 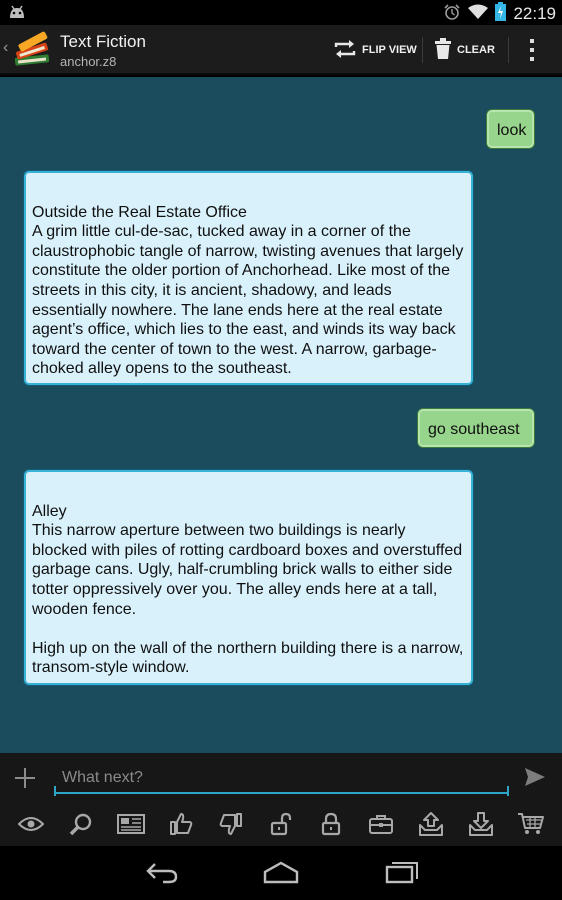 What do you see at coordinates (532, 50) in the screenshot?
I see `overflow-menu-icon` at bounding box center [532, 50].